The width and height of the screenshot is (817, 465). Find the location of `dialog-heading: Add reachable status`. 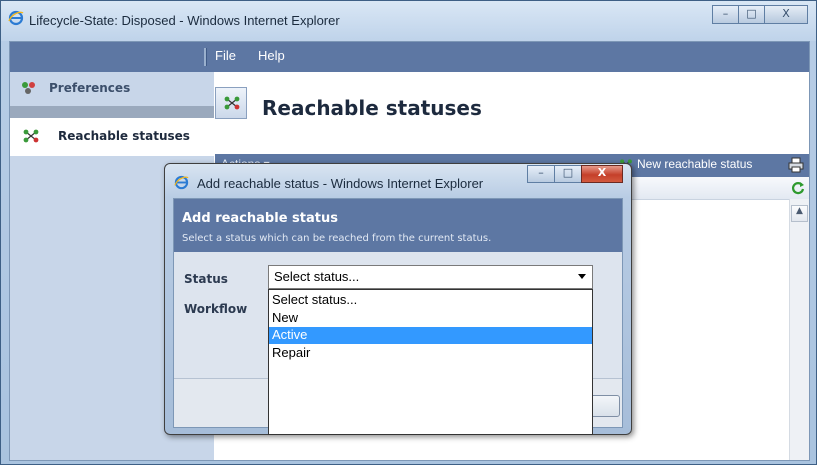

dialog-heading: Add reachable status is located at coordinates (260, 218).